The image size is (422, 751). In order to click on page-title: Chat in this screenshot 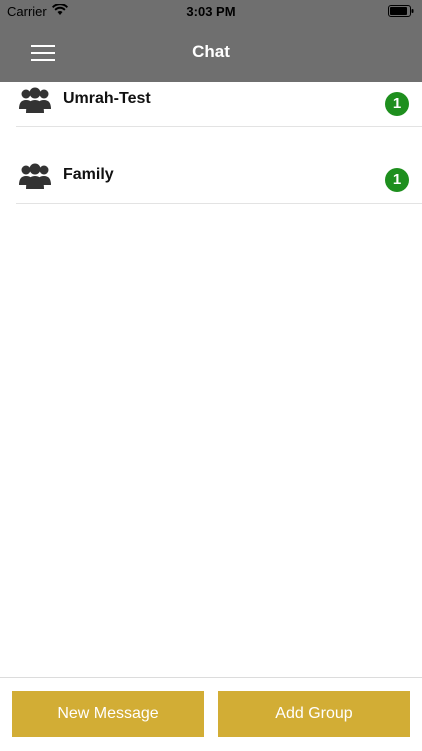, I will do `click(211, 51)`.